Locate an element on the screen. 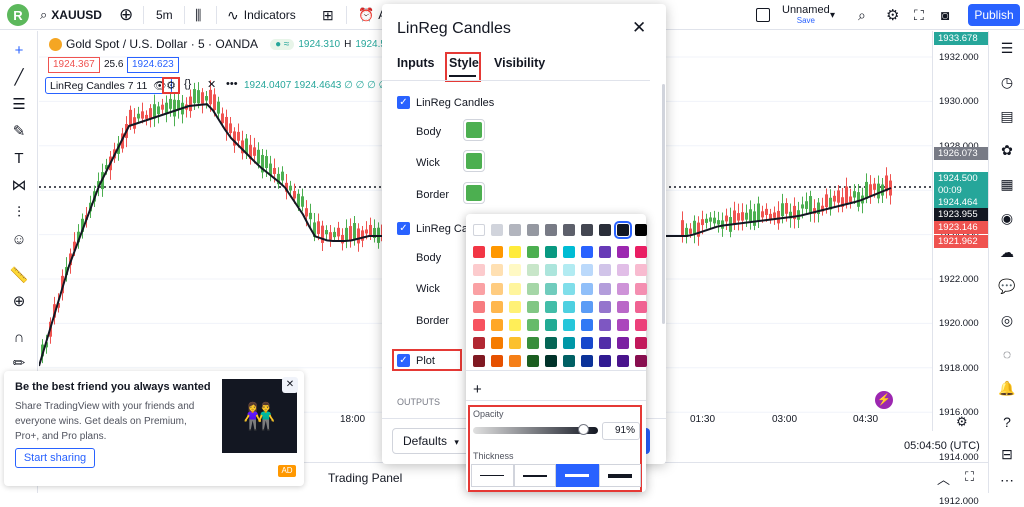 The width and height of the screenshot is (1024, 507). wick-color-swatch is located at coordinates (474, 161).